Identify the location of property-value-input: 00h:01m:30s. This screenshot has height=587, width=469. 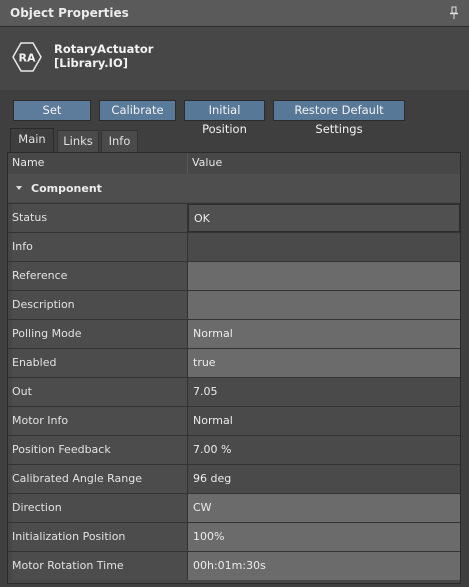
(324, 566).